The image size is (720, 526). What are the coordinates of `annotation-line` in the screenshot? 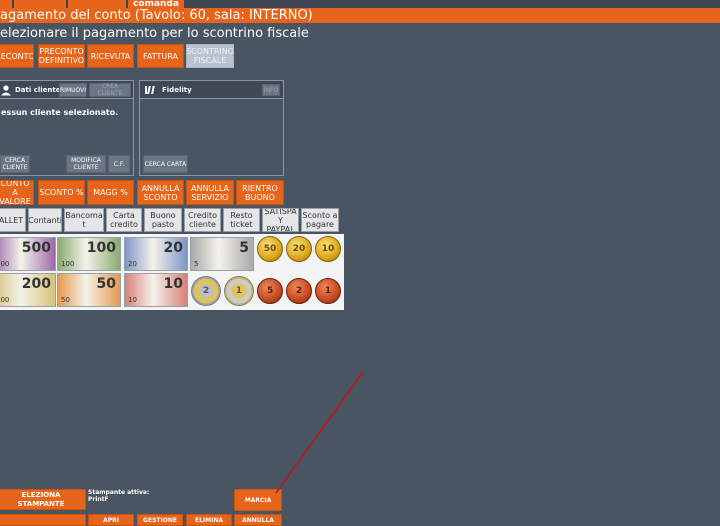 It's located at (319, 432).